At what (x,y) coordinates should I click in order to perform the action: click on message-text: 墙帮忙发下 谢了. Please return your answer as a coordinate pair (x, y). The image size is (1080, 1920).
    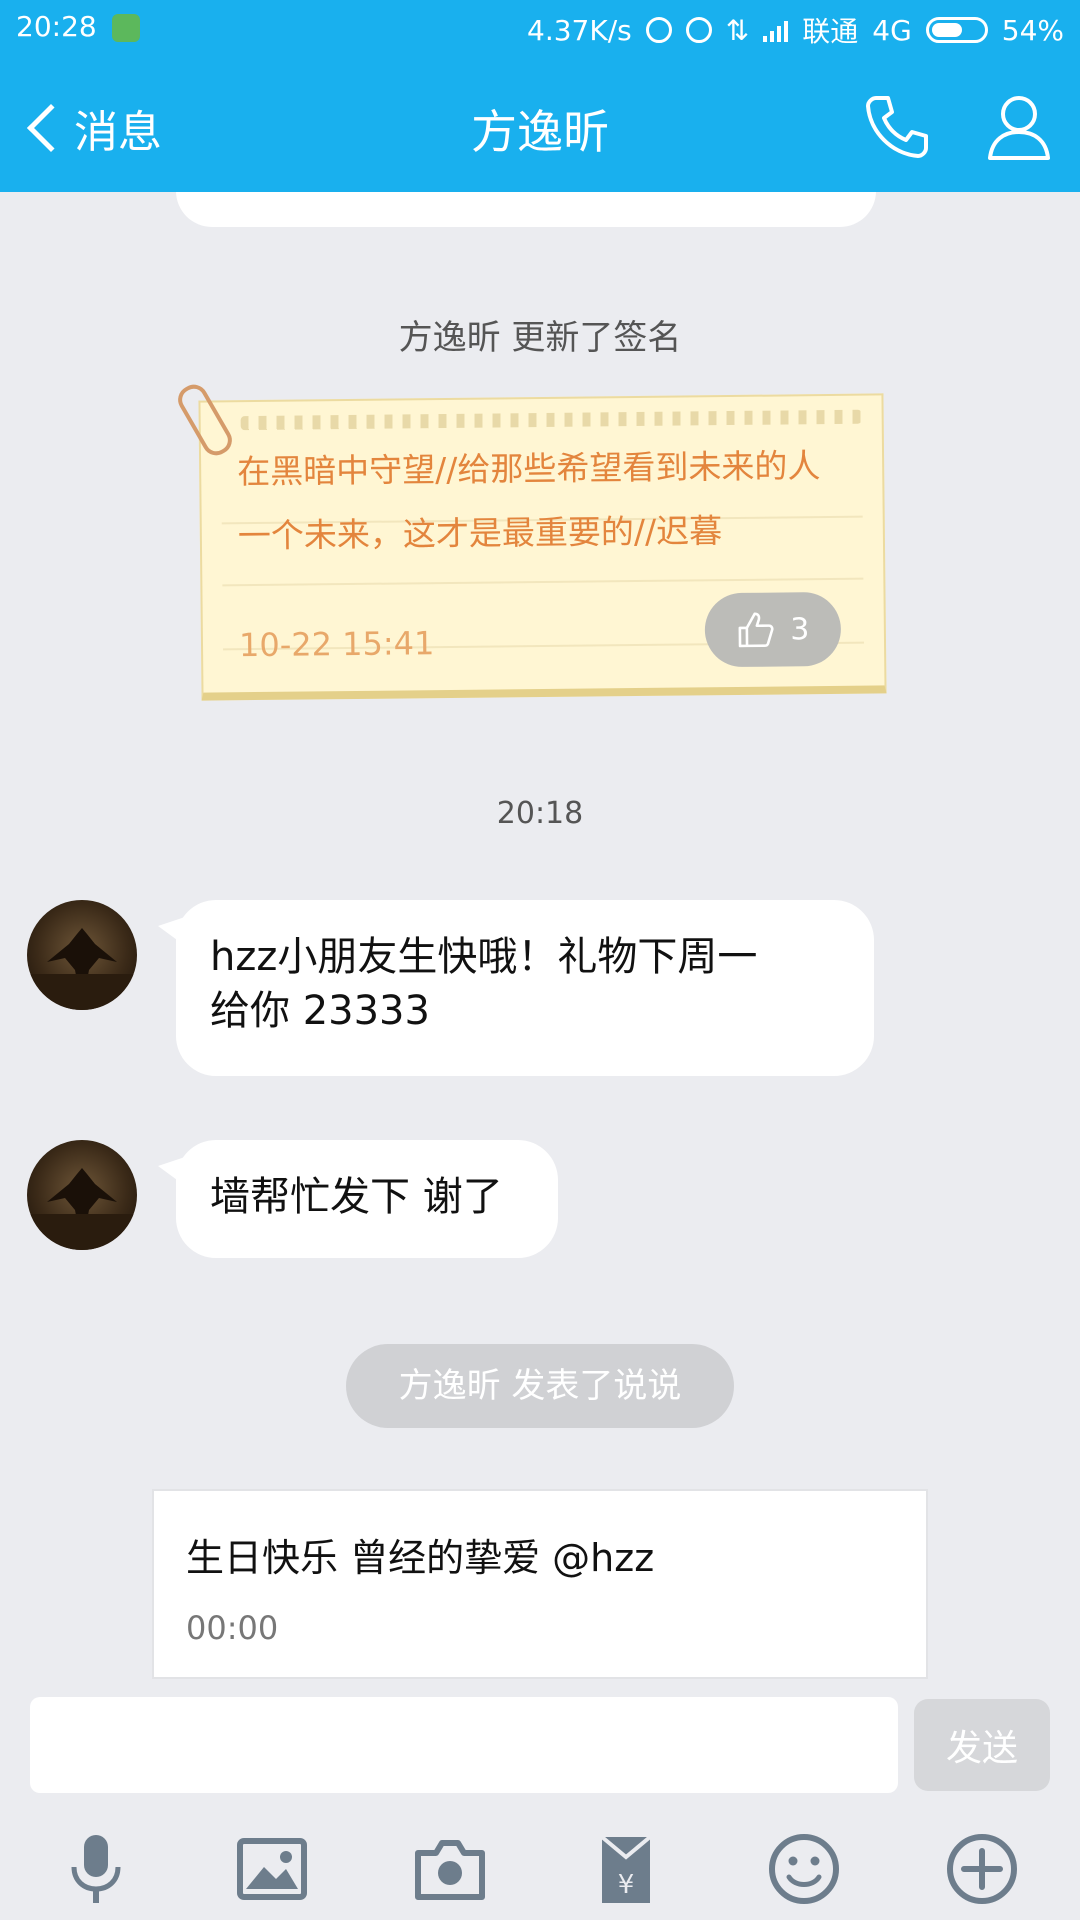
    Looking at the image, I should click on (356, 1197).